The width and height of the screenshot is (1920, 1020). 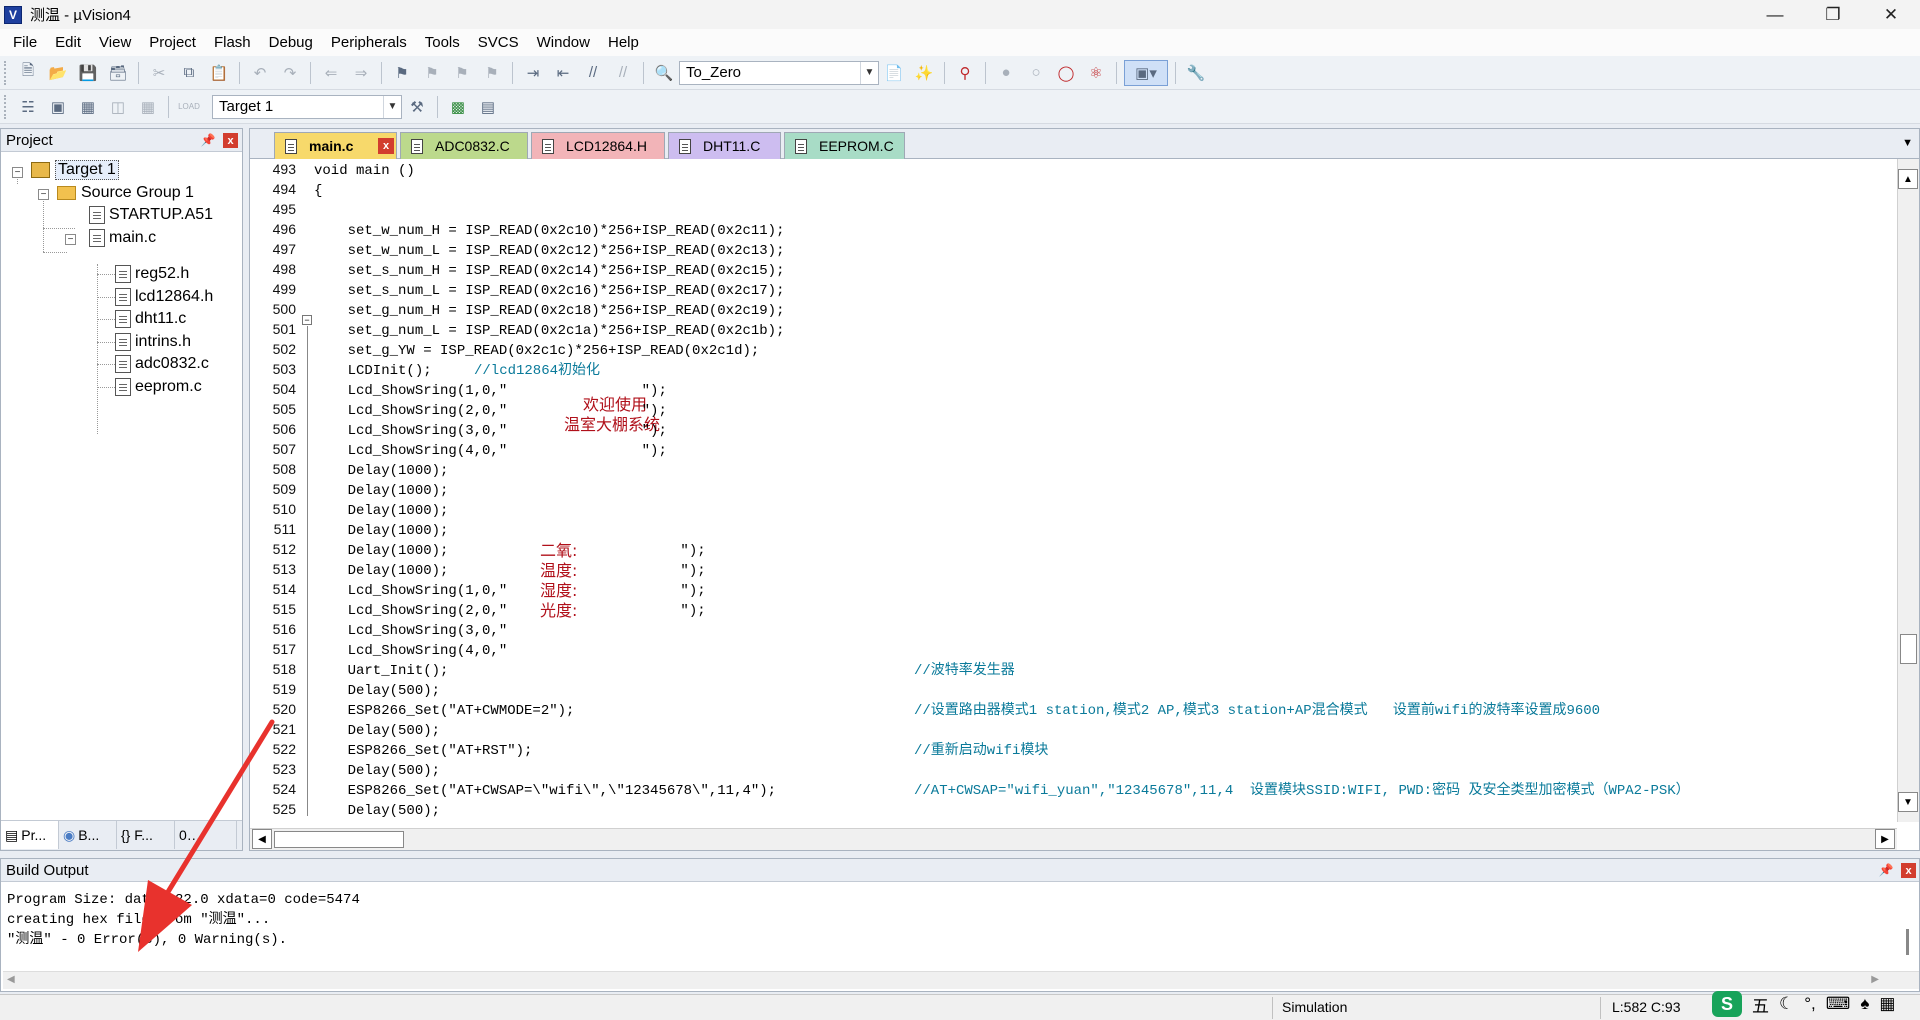 I want to click on menu-file: File, so click(x=25, y=42).